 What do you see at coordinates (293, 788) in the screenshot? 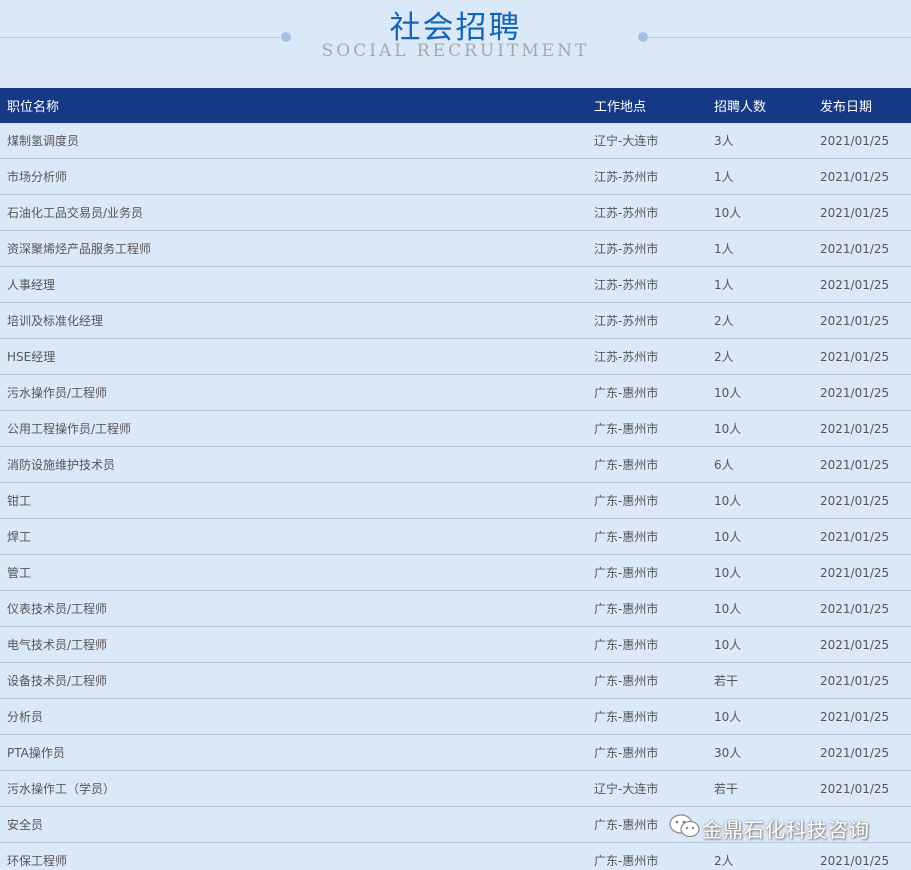
I see `job-title-cell: 污水操作工（学员）` at bounding box center [293, 788].